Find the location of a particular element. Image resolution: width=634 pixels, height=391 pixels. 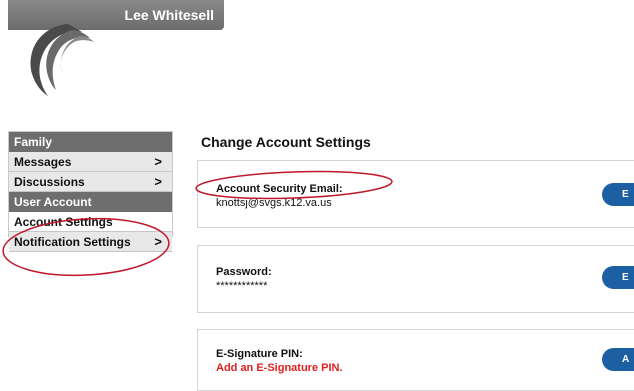

add-esignature-pin-link: Add an E-Signature PIN. is located at coordinates (279, 368).